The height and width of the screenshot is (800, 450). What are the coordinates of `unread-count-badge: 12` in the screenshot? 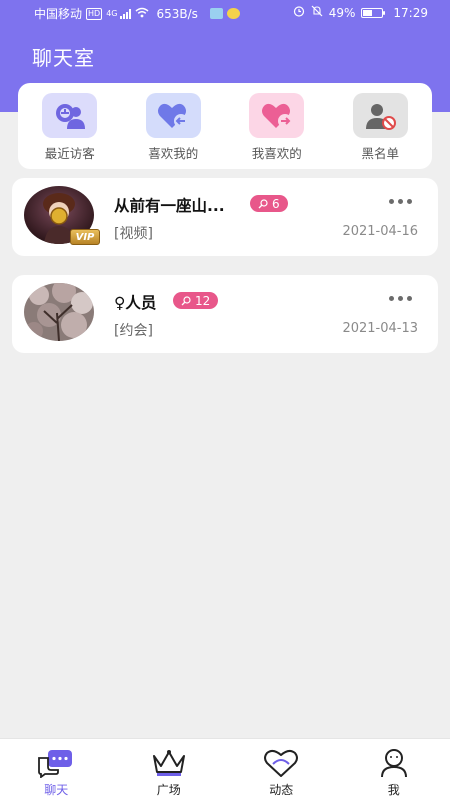 It's located at (196, 300).